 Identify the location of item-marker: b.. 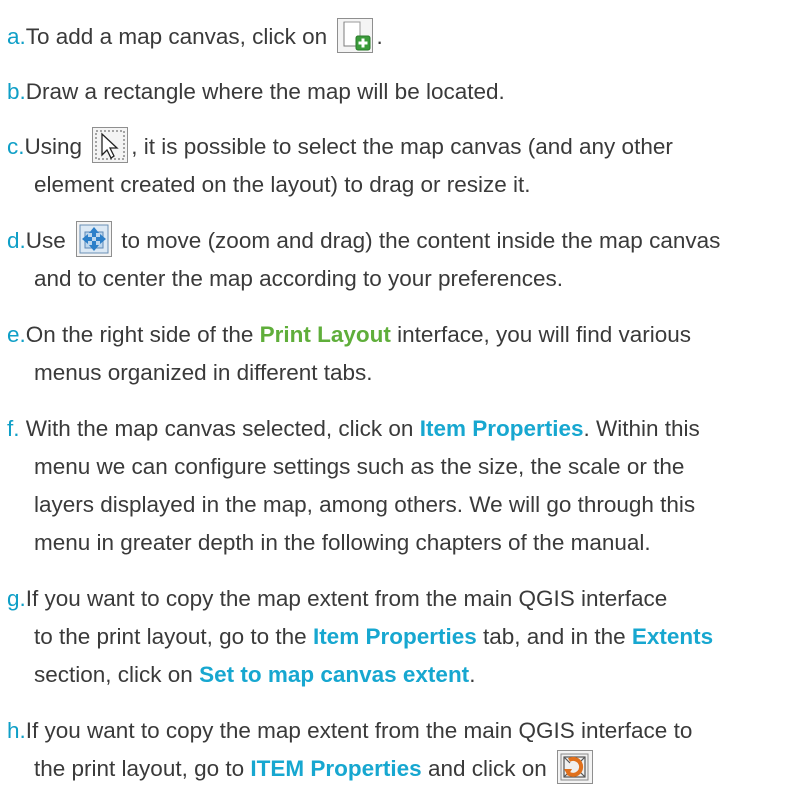
(16, 91).